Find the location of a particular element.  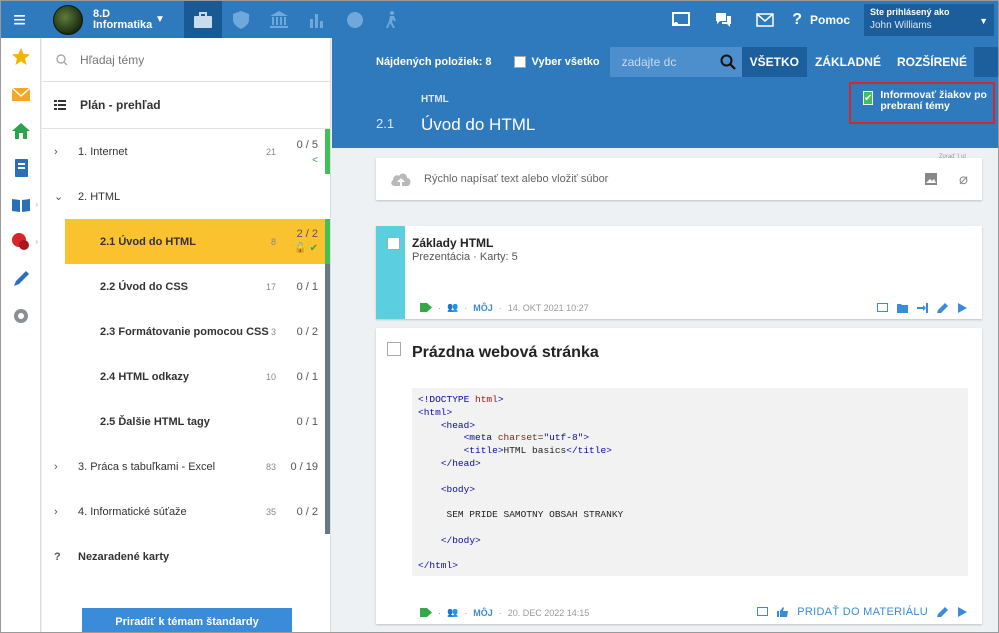

topic-count: 21 is located at coordinates (270, 151).